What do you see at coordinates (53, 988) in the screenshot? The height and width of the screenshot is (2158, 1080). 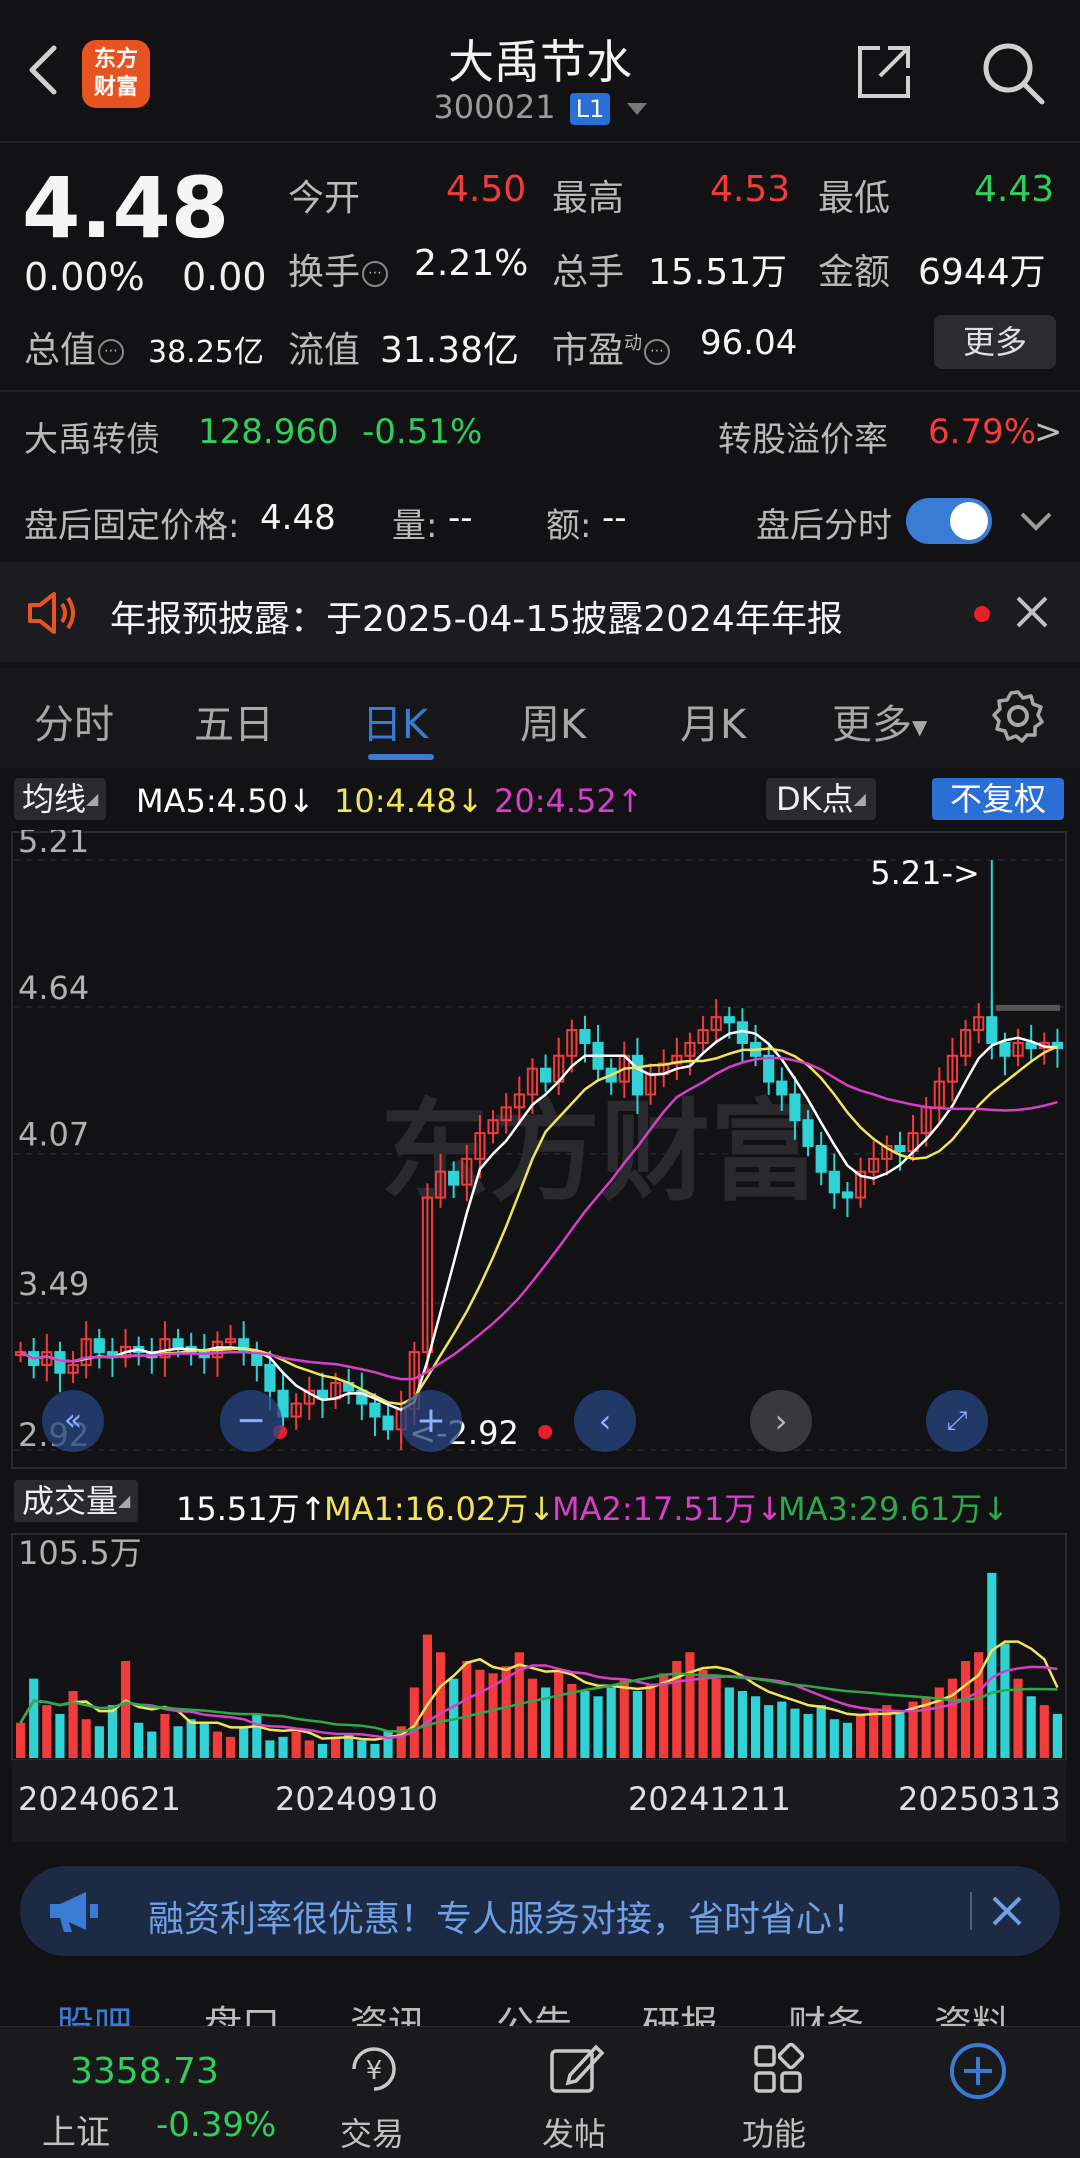 I see `y-axis-label: 4.64` at bounding box center [53, 988].